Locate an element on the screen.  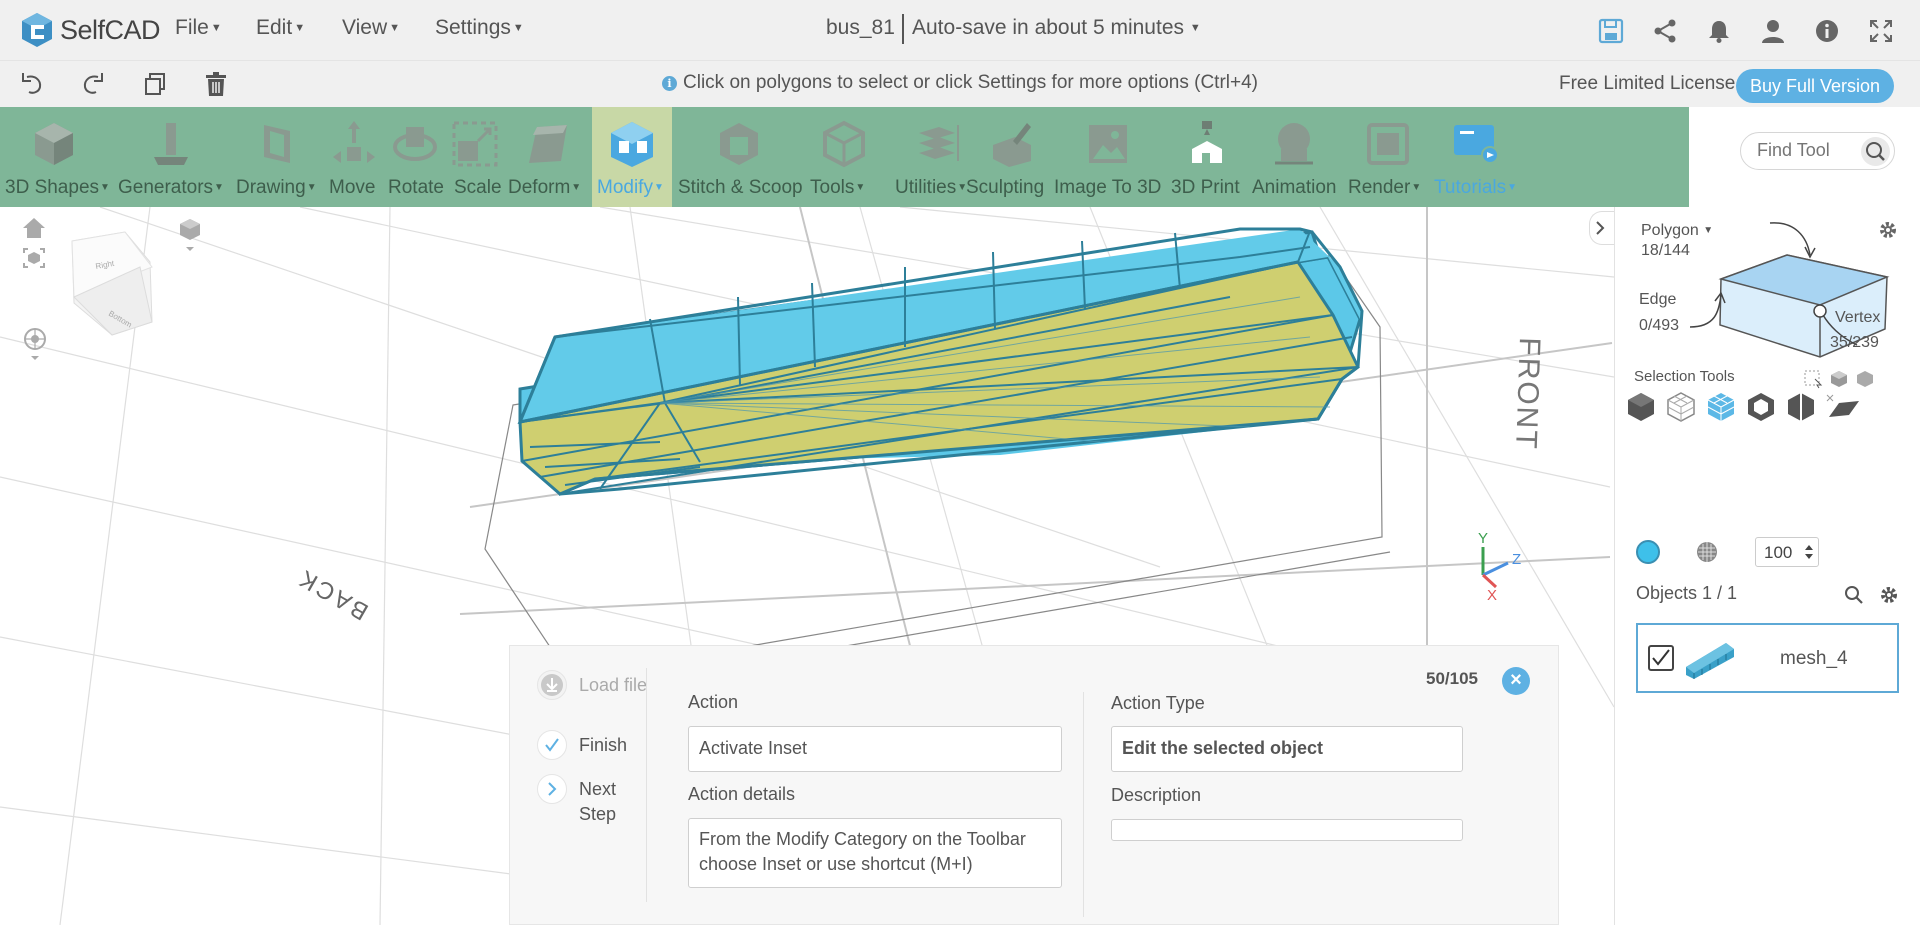
tool-3d-shapes: 3D Shapes▼ is located at coordinates (55, 157).